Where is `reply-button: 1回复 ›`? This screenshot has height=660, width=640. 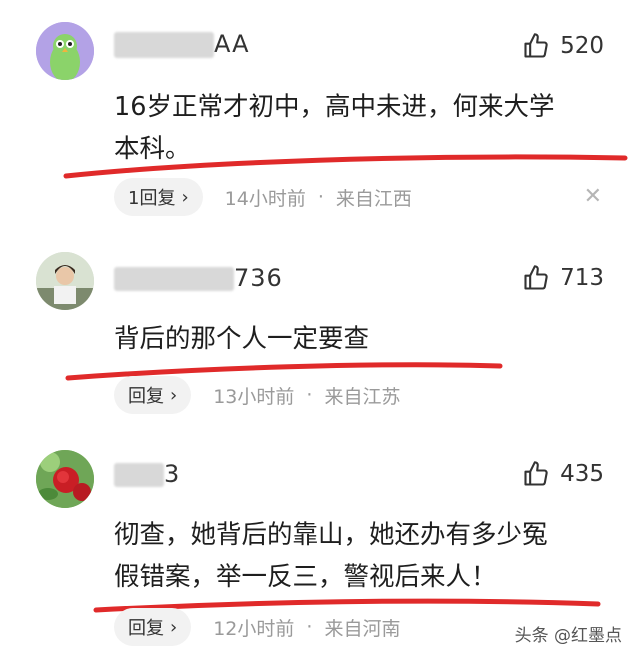
reply-button: 1回复 › is located at coordinates (158, 197).